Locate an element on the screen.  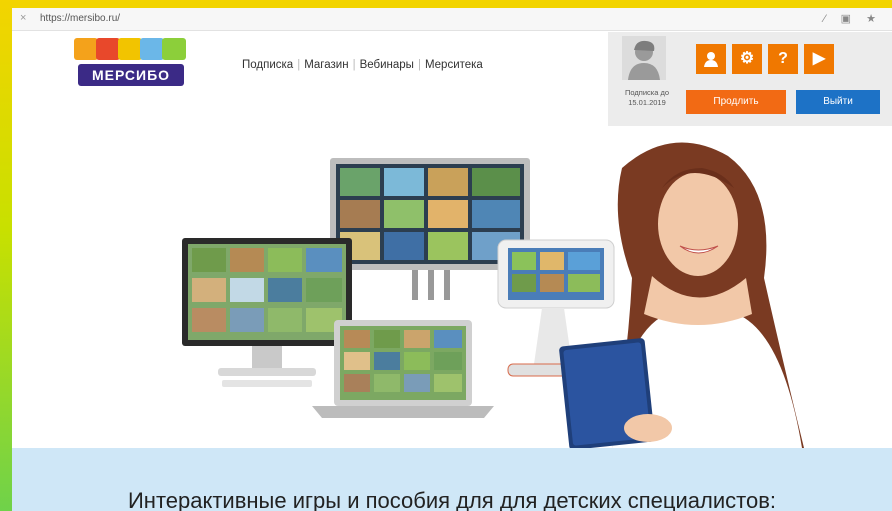
help-button: ? is located at coordinates (783, 59).